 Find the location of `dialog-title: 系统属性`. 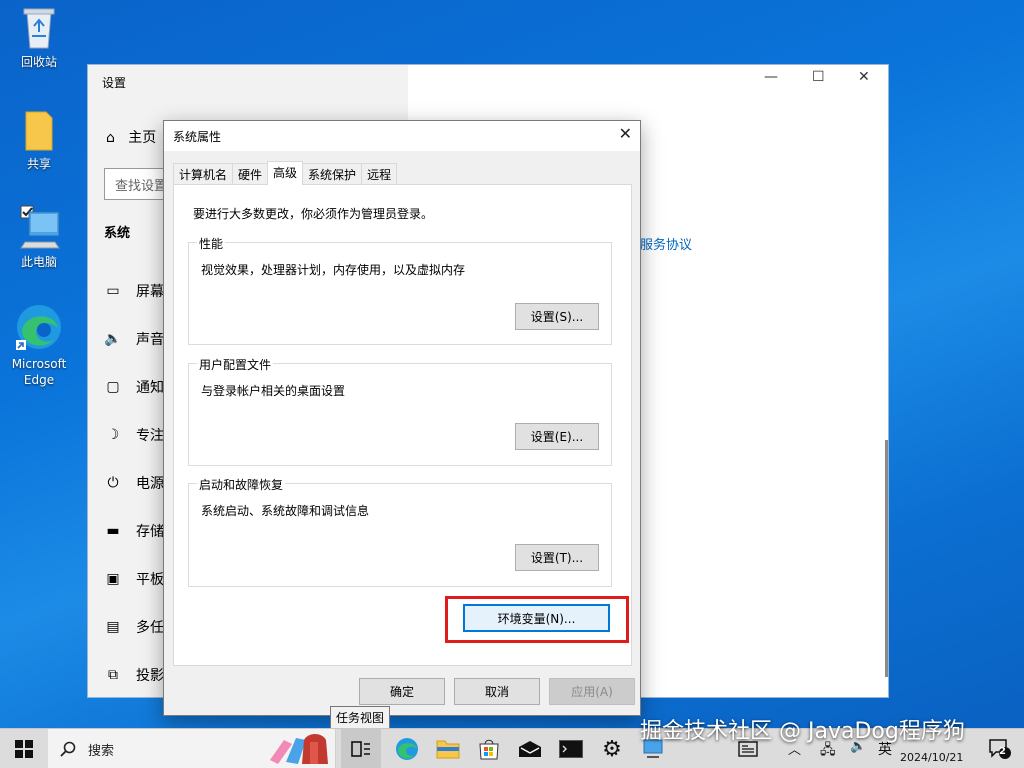

dialog-title: 系统属性 is located at coordinates (197, 137).